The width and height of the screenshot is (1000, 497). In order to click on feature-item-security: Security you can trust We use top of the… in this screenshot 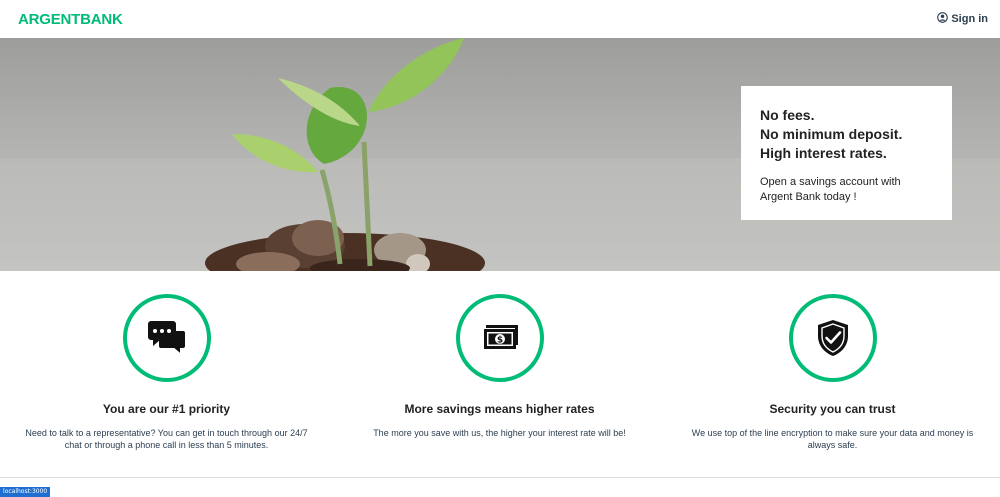, I will do `click(832, 361)`.